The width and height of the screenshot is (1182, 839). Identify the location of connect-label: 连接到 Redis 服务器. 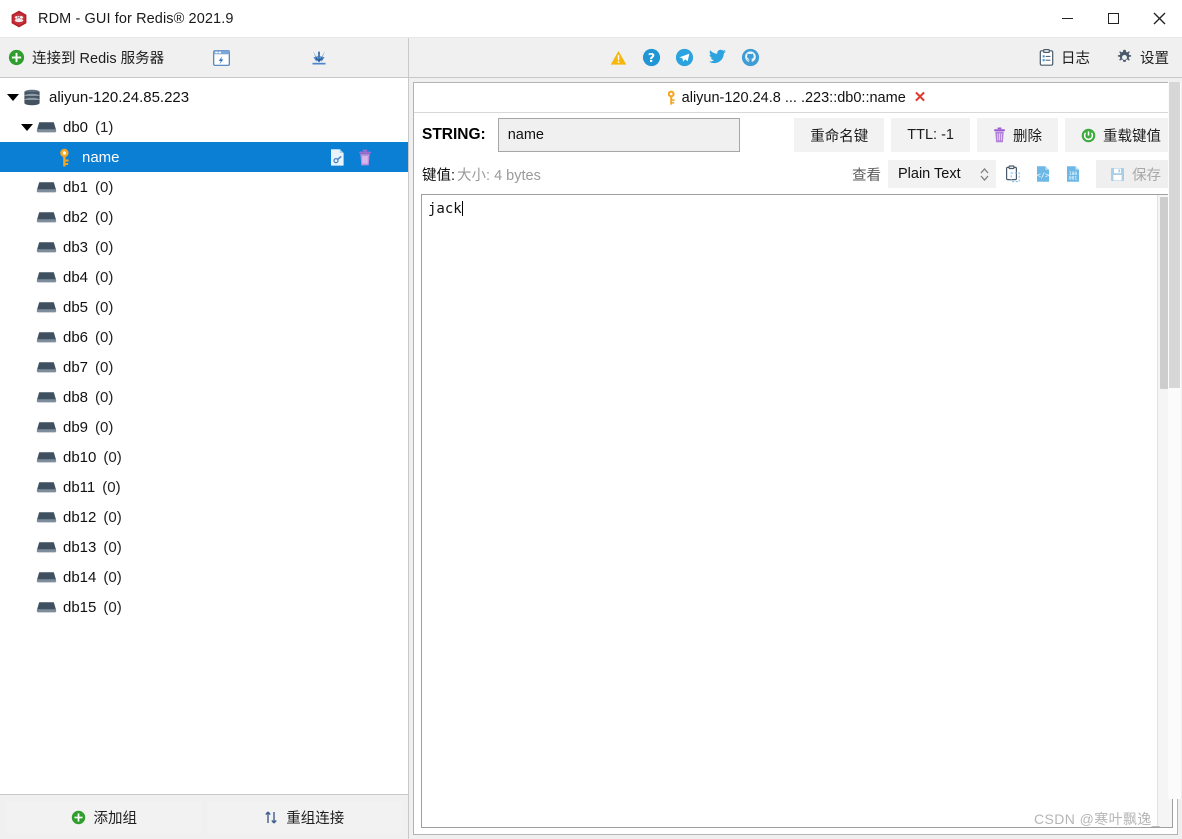
(98, 59).